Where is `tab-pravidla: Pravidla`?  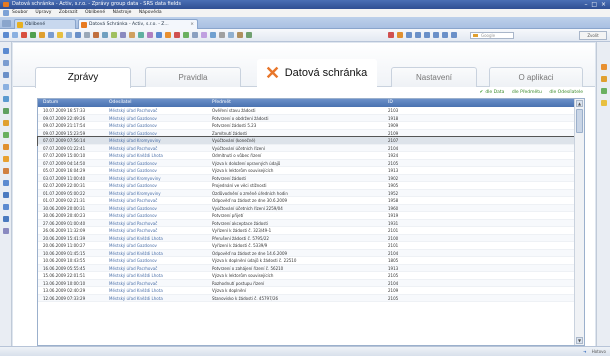
tab-pravidla: Pravidla is located at coordinates (193, 77).